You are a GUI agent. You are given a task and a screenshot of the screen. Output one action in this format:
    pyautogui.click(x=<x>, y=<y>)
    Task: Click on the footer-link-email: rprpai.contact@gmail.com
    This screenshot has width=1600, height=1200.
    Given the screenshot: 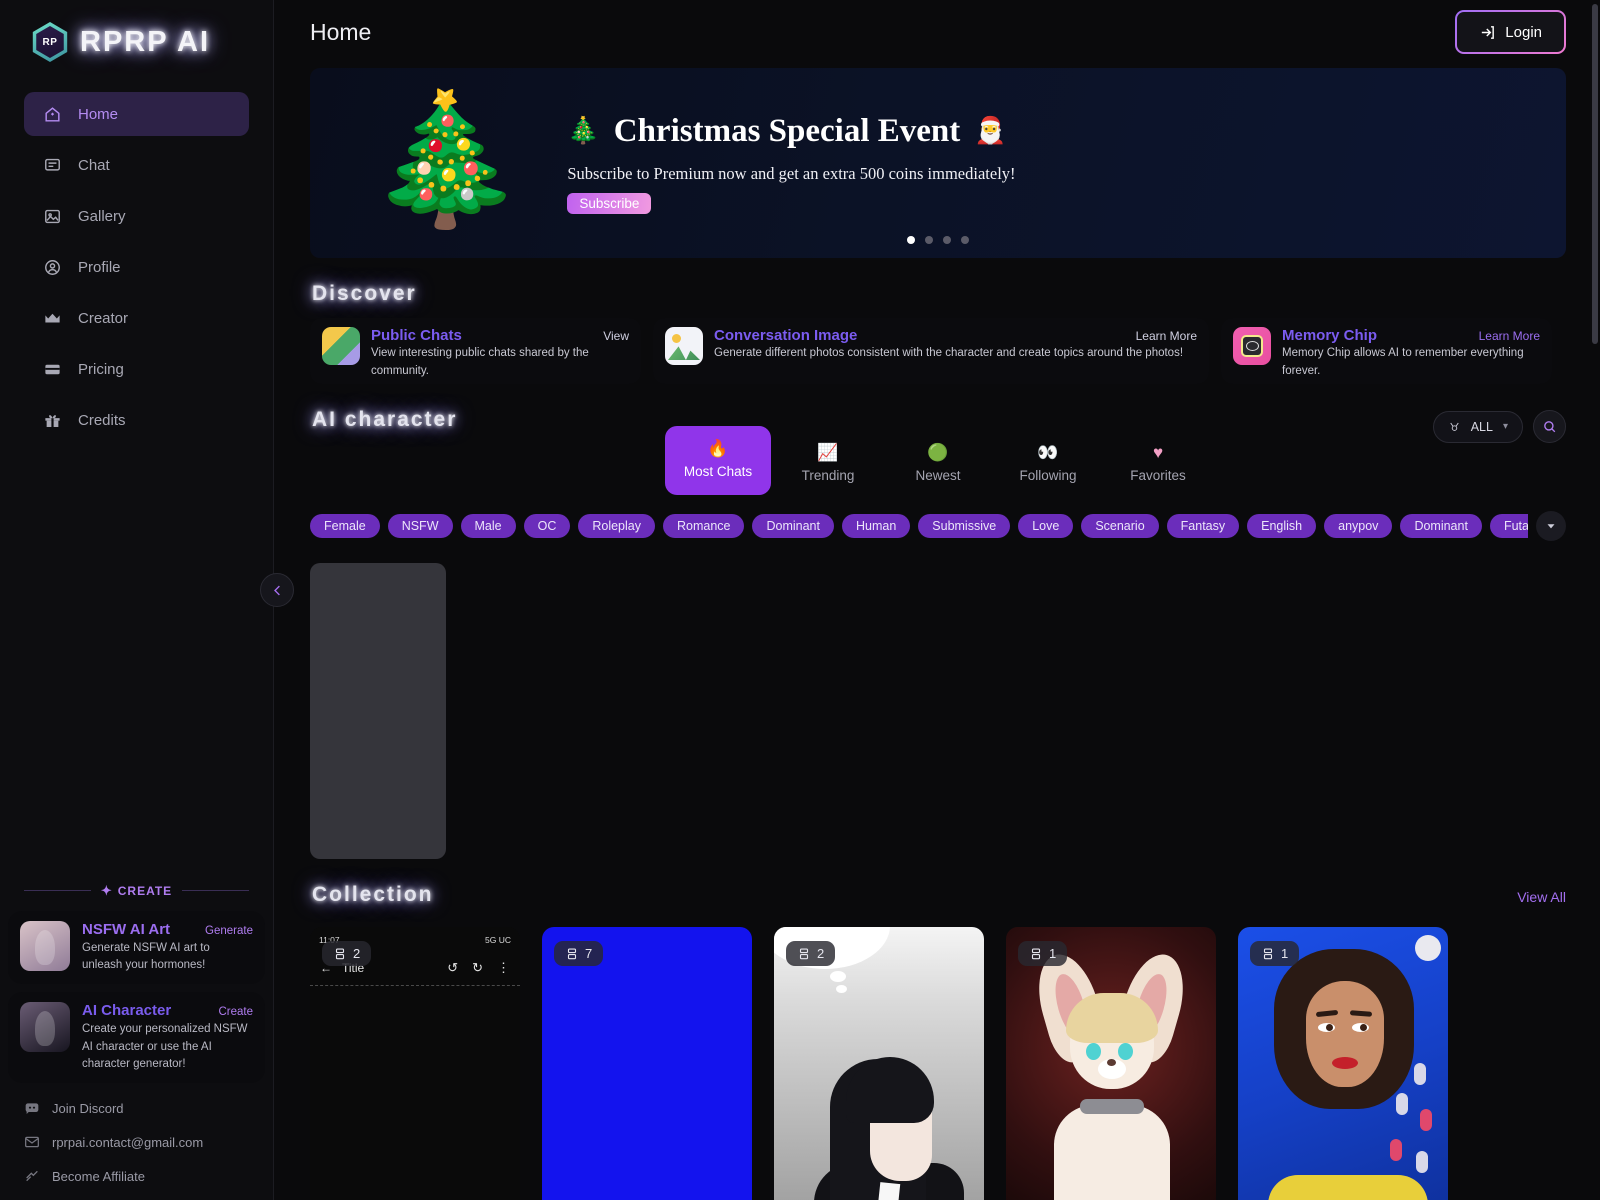 What is the action you would take?
    pyautogui.click(x=136, y=1142)
    